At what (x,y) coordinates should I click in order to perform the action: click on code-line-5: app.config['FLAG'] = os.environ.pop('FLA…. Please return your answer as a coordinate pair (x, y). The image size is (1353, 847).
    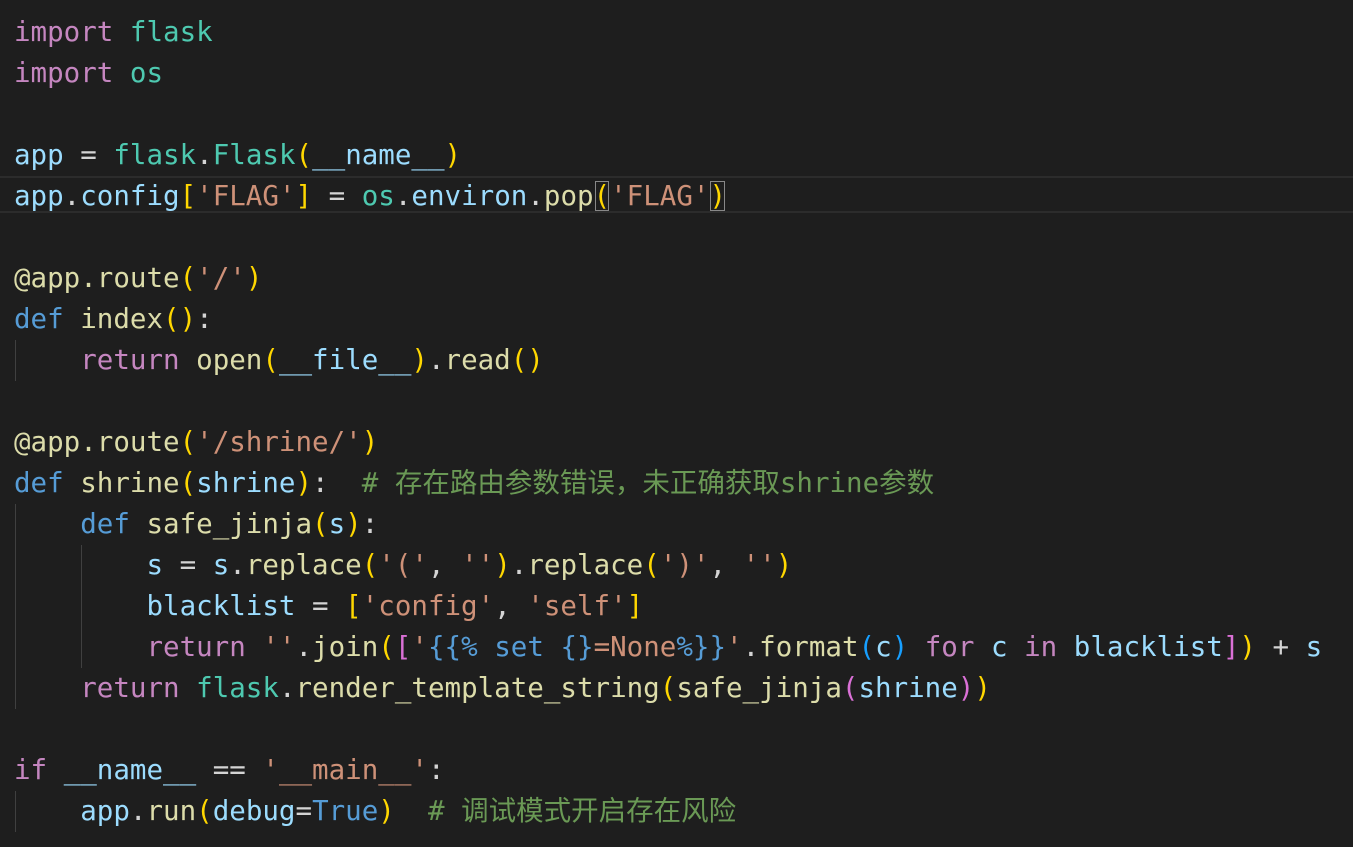
    Looking at the image, I should click on (370, 196).